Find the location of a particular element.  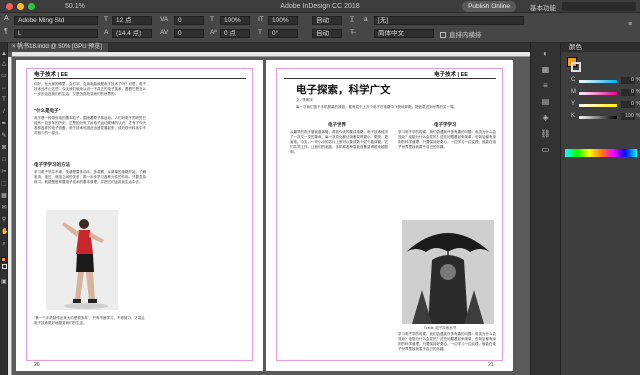

black-value: 100 is located at coordinates (628, 116).